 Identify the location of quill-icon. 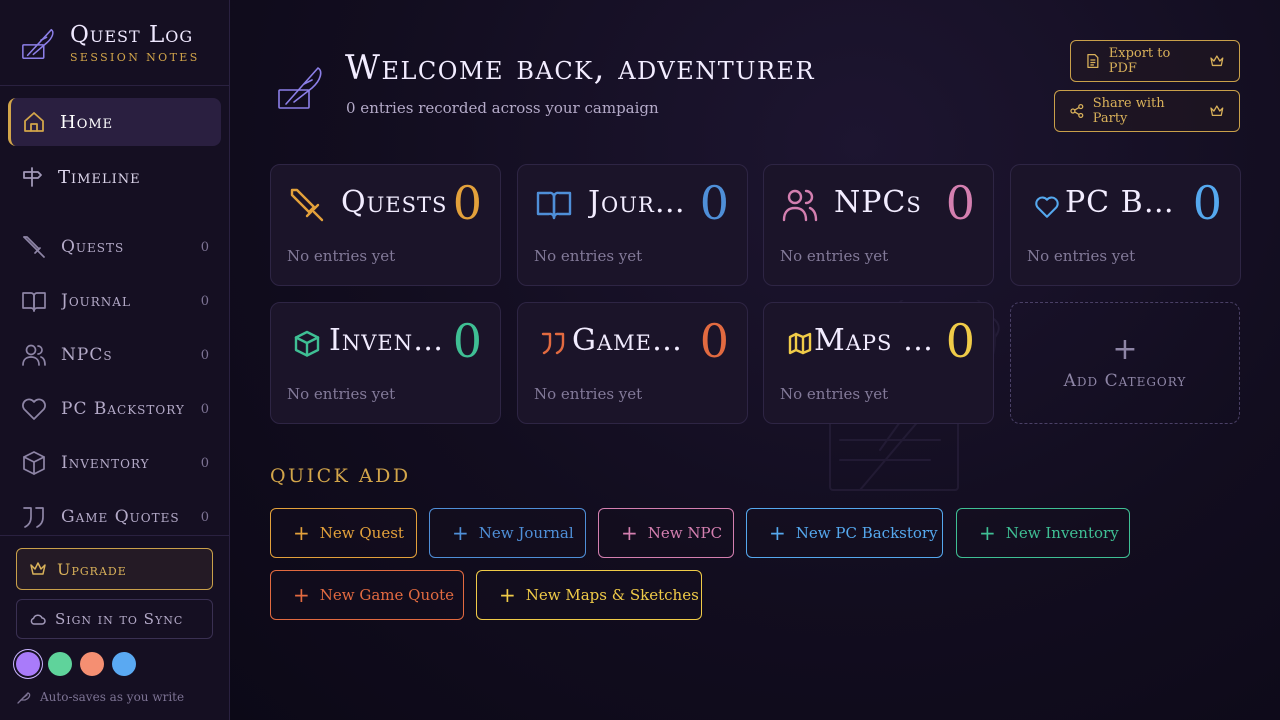
(300, 88).